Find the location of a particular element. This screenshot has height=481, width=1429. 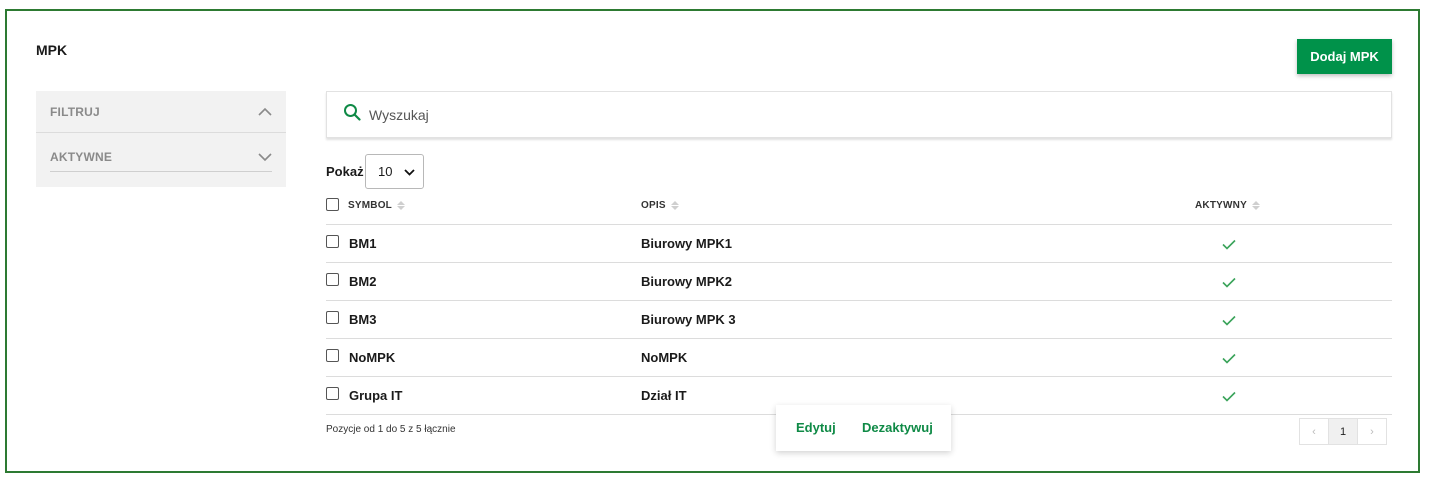

search-box is located at coordinates (859, 114).